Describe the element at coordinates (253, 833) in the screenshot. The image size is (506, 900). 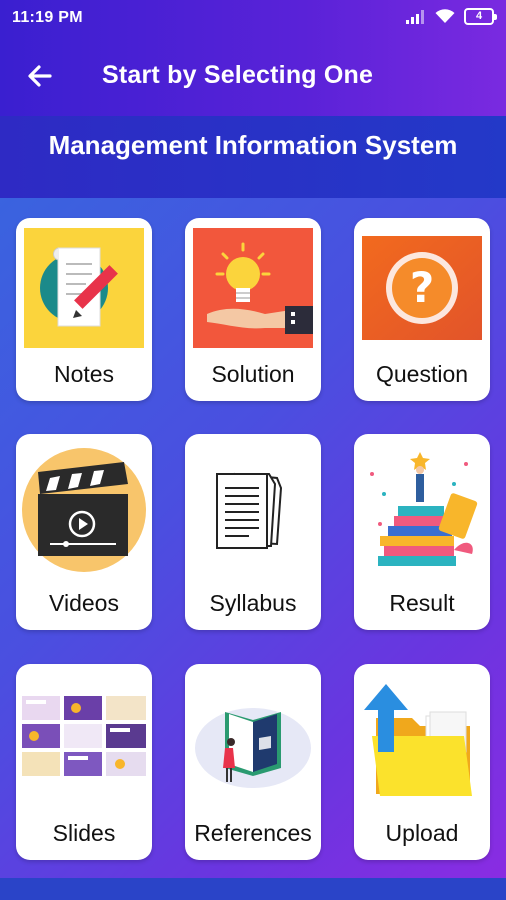
I see `card-label: References` at that location.